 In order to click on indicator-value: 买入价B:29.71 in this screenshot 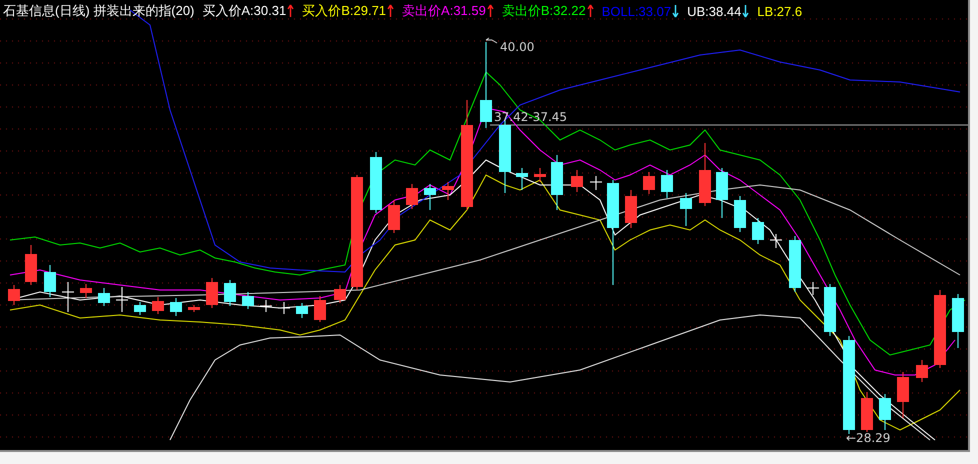, I will do `click(344, 11)`.